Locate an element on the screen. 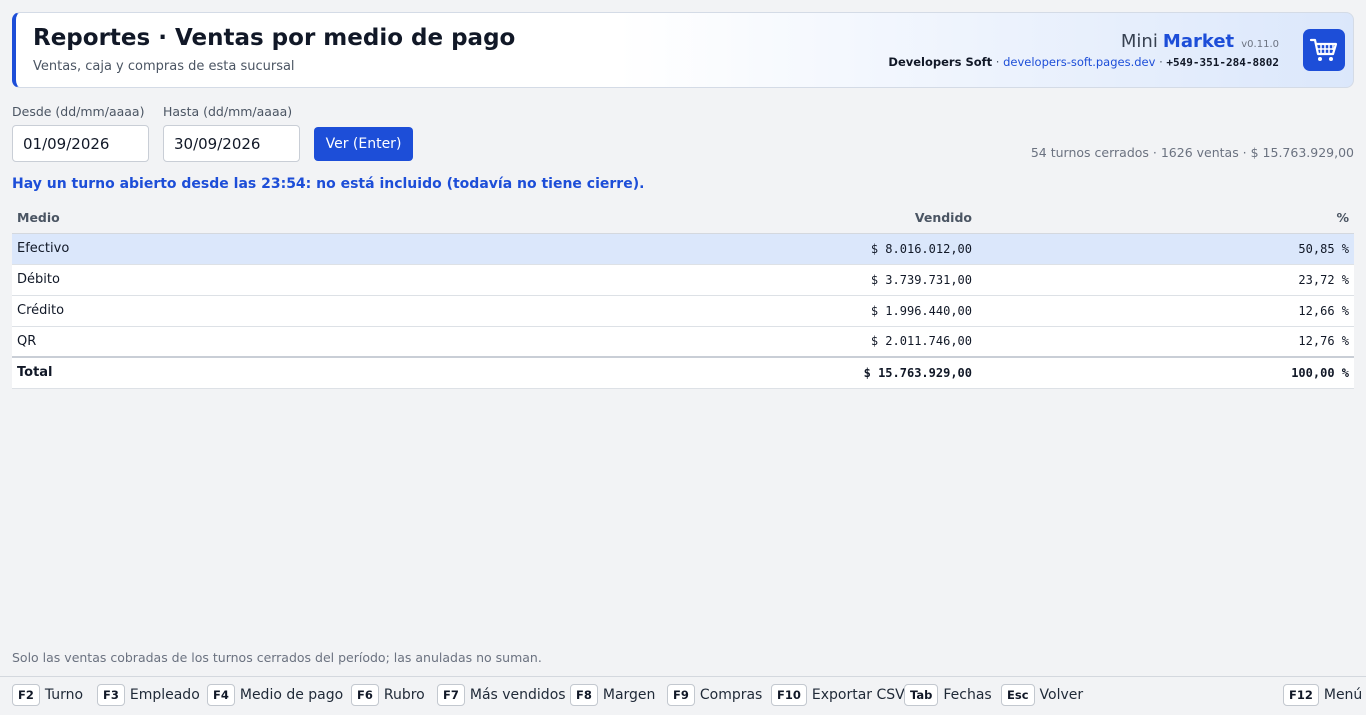 The width and height of the screenshot is (1366, 715). total-label: Total is located at coordinates (262, 372).